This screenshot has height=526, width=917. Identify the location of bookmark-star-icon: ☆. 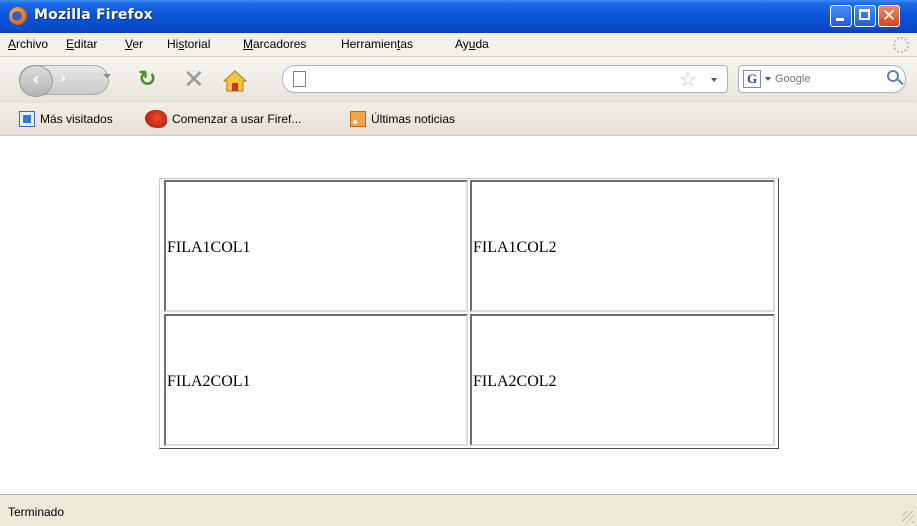
(688, 79).